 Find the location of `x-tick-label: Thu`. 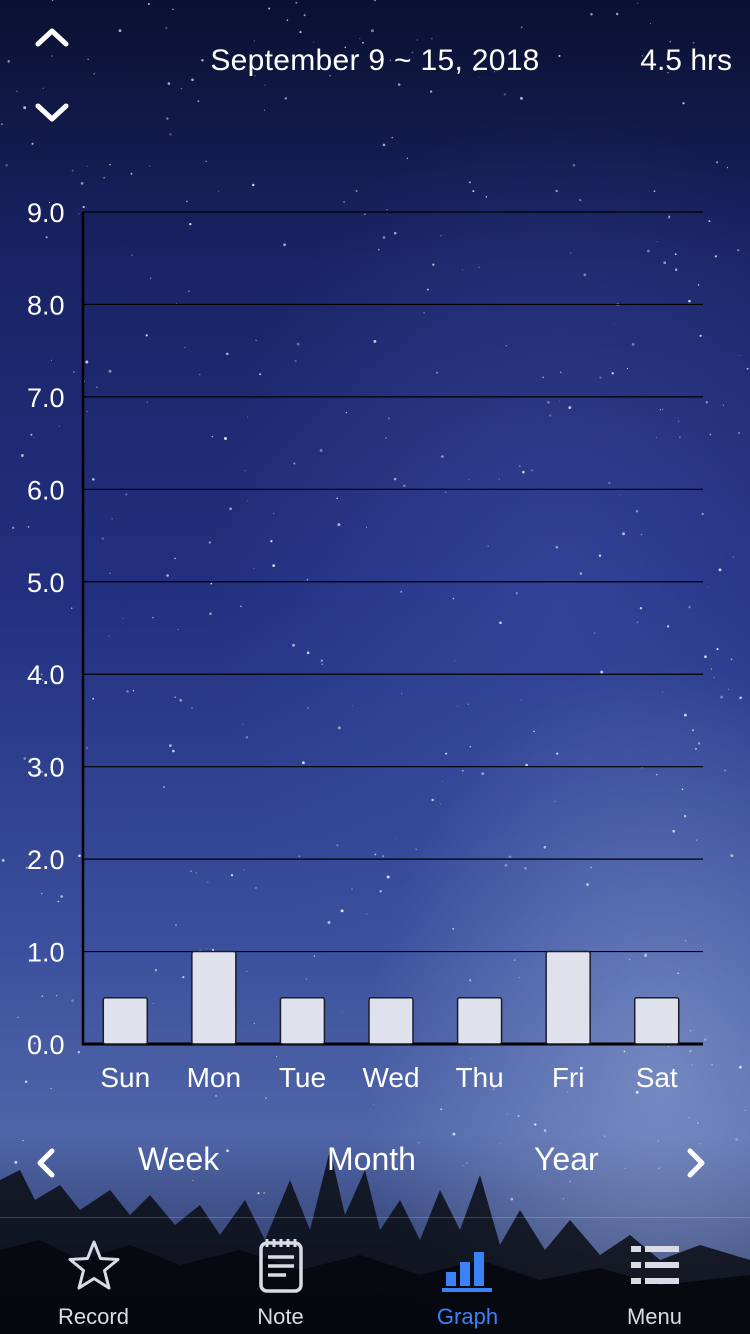

x-tick-label: Thu is located at coordinates (479, 1077).